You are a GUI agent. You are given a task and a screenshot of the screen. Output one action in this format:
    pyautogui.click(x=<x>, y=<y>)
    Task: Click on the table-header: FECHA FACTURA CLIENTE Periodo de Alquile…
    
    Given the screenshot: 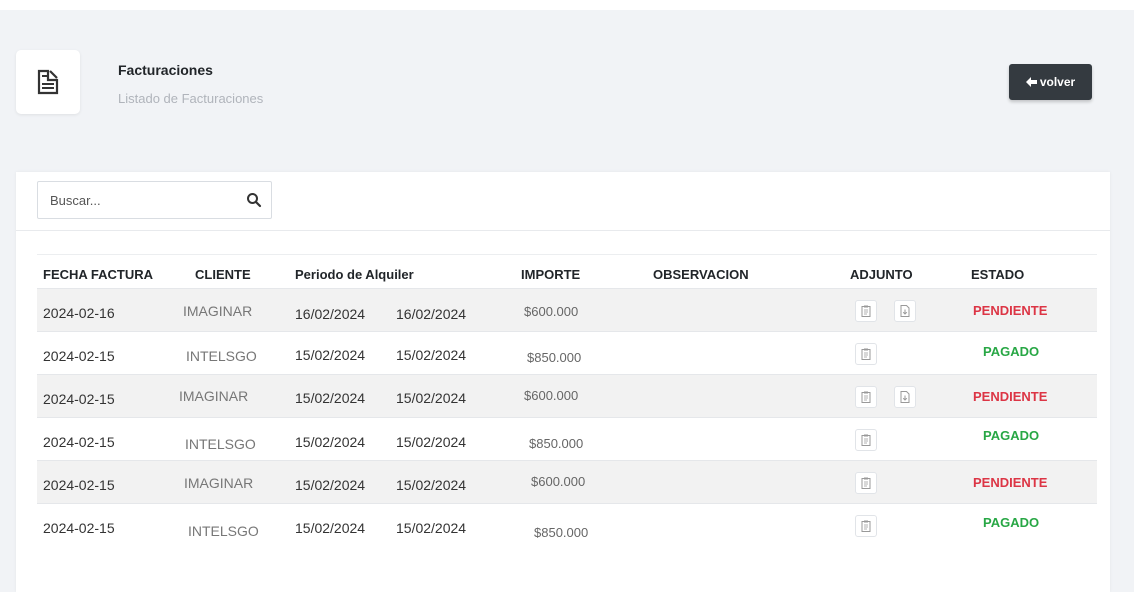 What is the action you would take?
    pyautogui.click(x=567, y=271)
    